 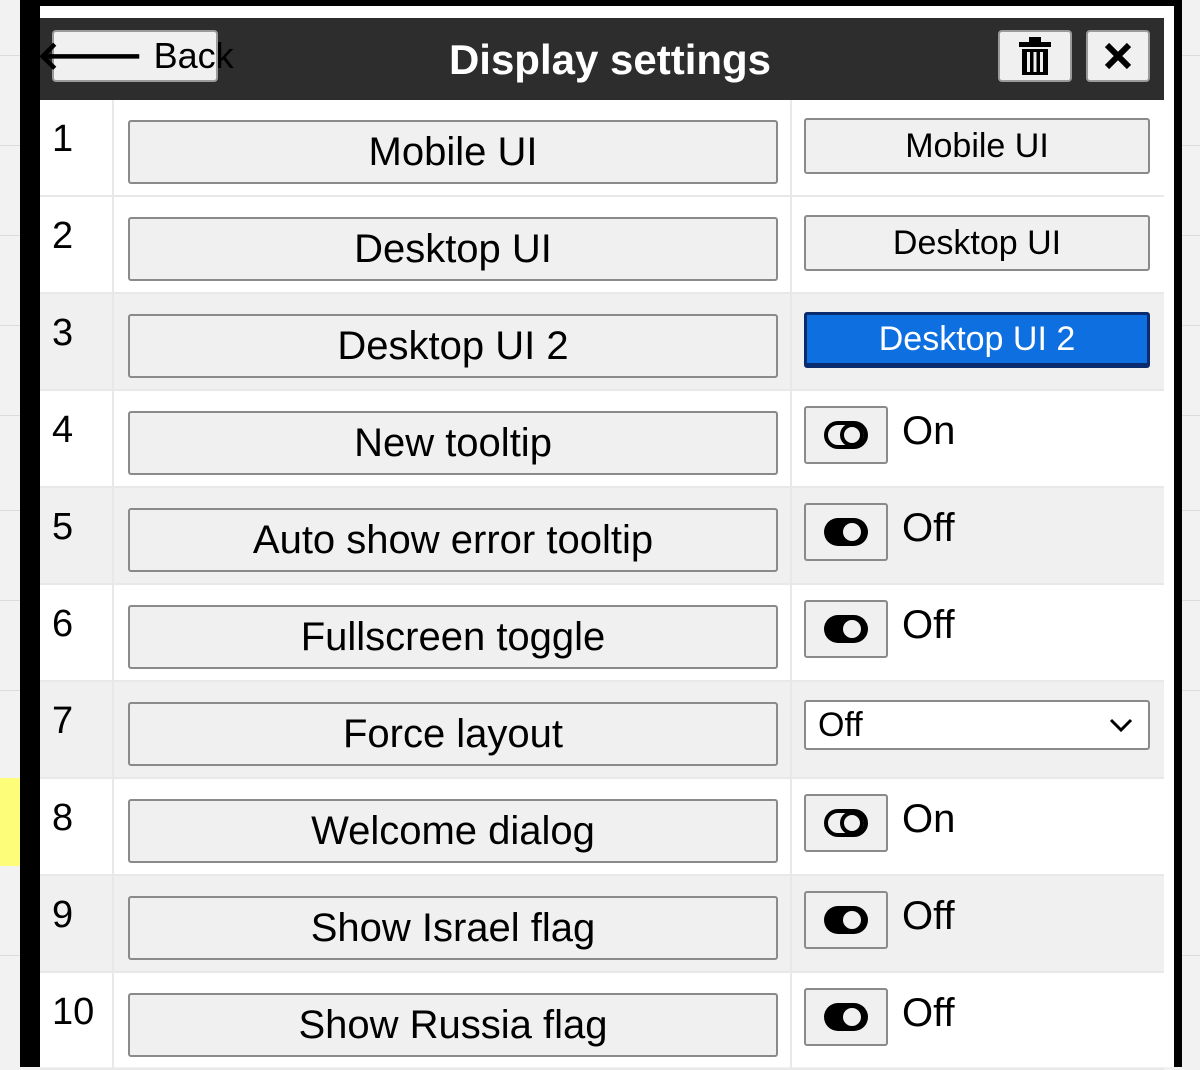 I want to click on delete-button, so click(x=1035, y=56).